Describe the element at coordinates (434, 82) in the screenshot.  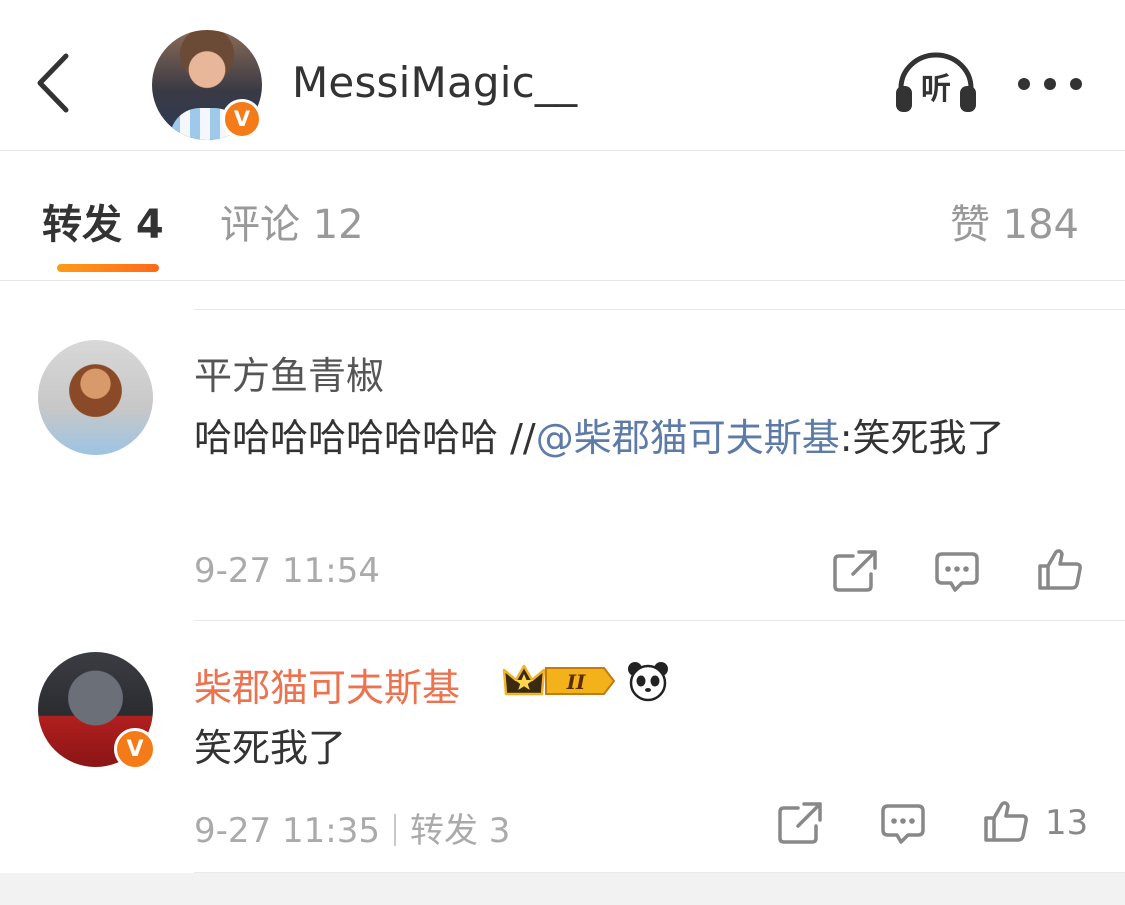
I see `page-title: MessiMagic__` at that location.